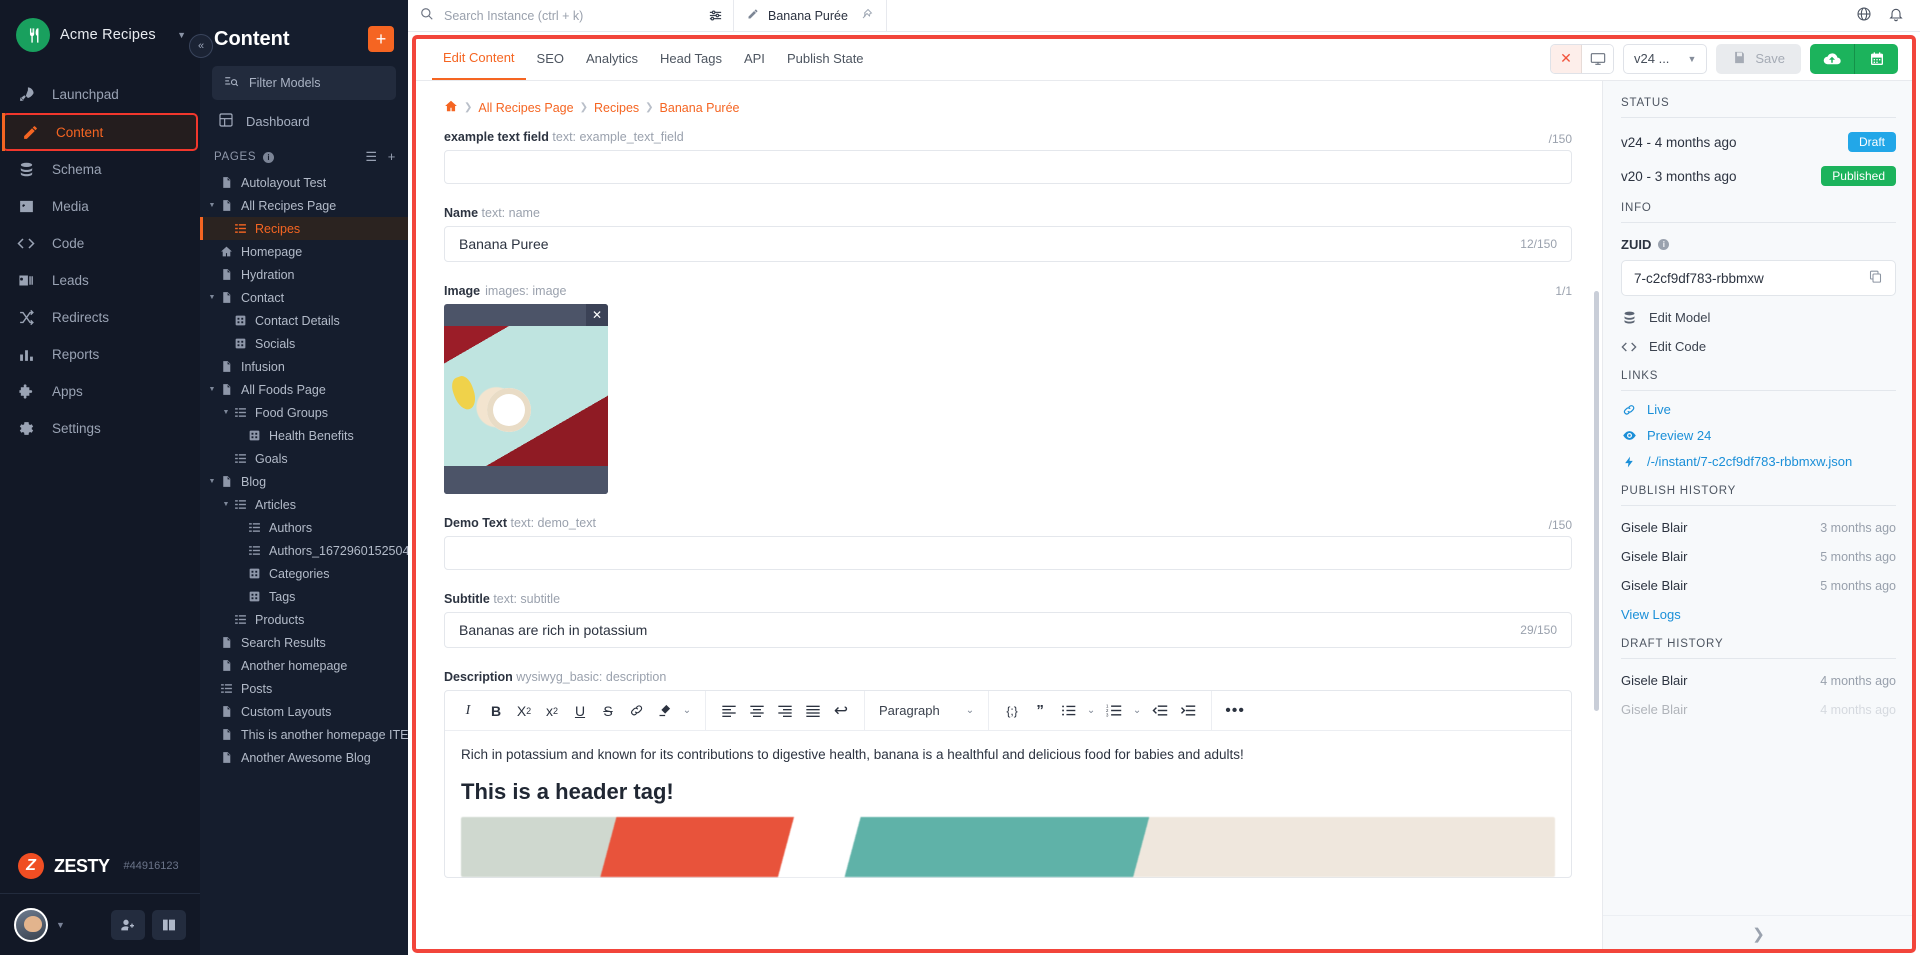  I want to click on nav-item-content: Content, so click(100, 132).